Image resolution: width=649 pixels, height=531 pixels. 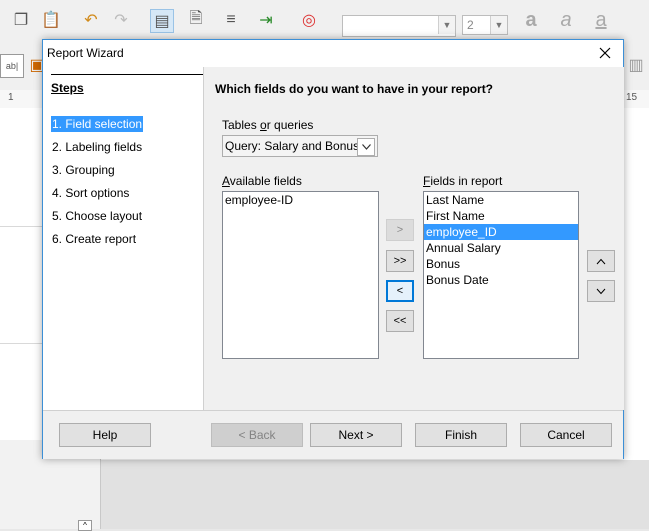 What do you see at coordinates (501, 248) in the screenshot?
I see `list-item: Annual Salary` at bounding box center [501, 248].